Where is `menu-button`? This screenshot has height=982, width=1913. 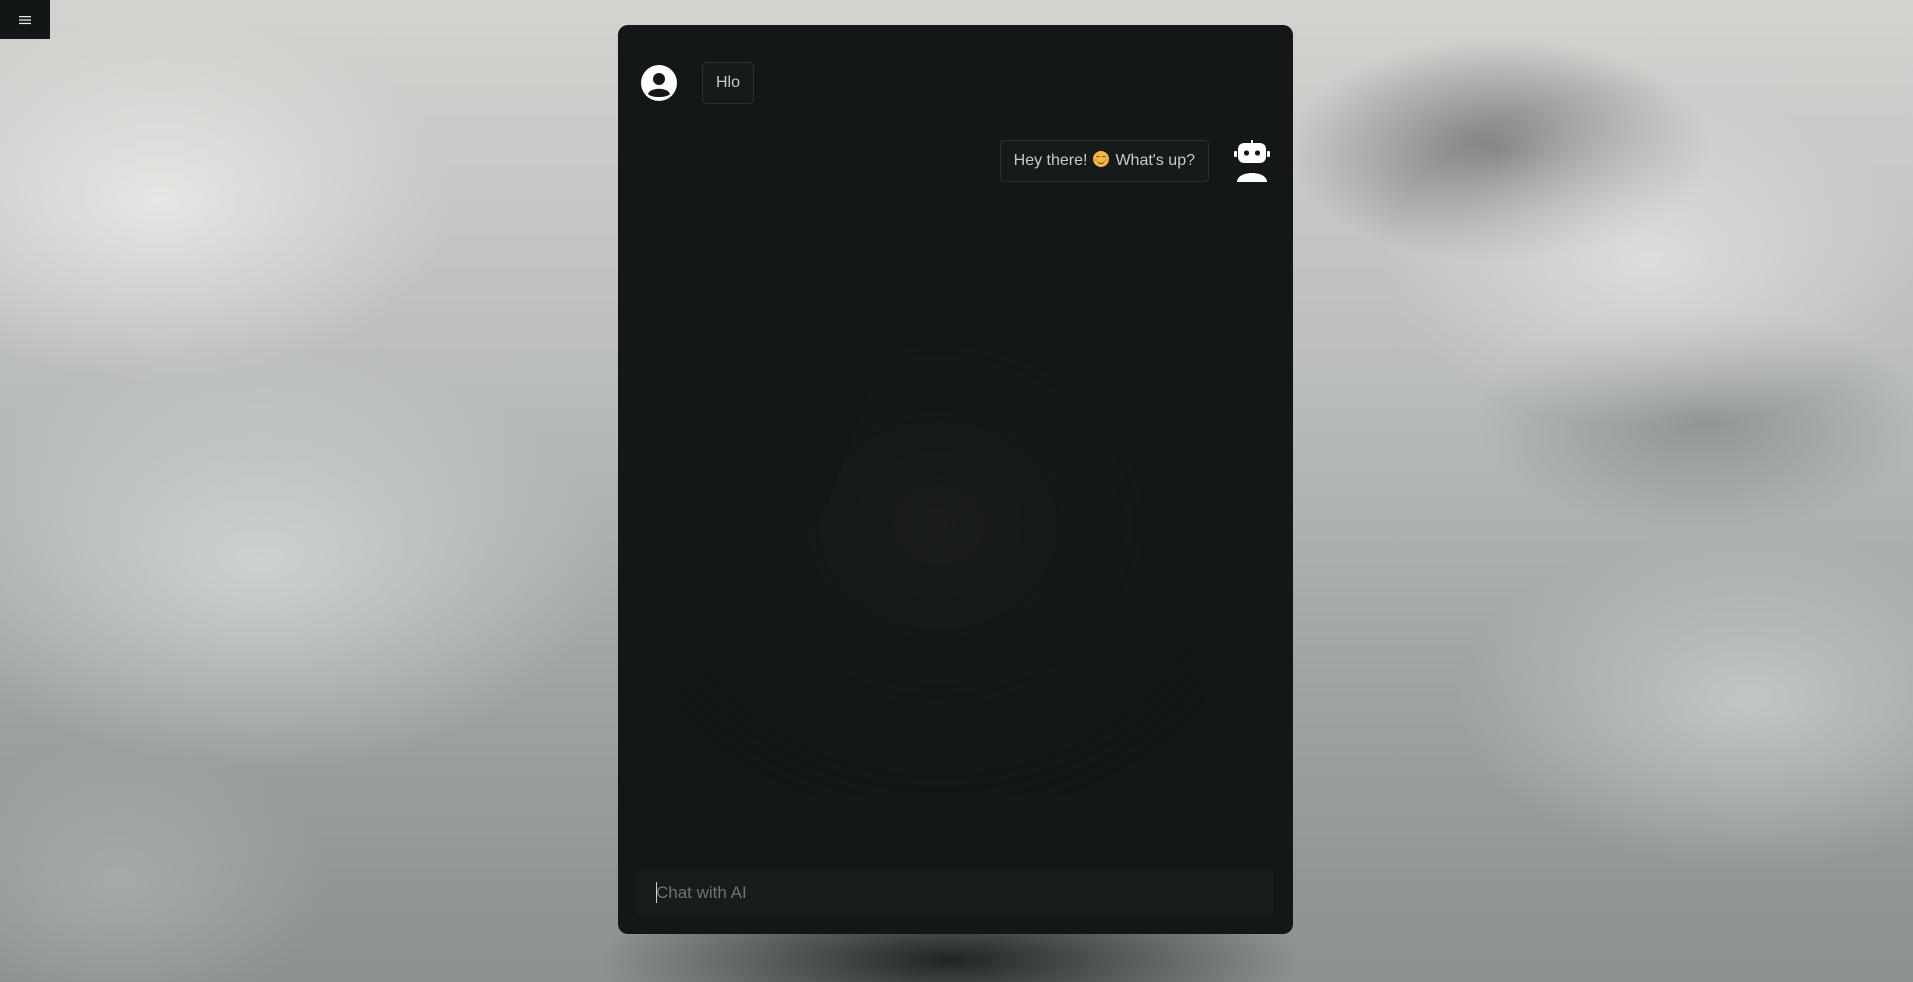
menu-button is located at coordinates (25, 19).